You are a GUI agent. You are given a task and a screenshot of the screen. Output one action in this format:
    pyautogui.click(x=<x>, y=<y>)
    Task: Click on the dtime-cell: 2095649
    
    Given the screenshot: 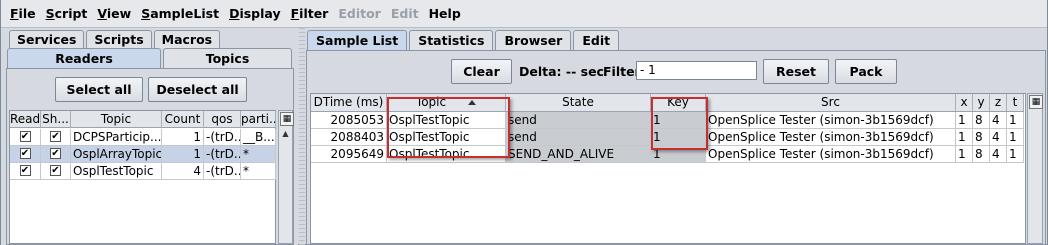 What is the action you would take?
    pyautogui.click(x=349, y=154)
    